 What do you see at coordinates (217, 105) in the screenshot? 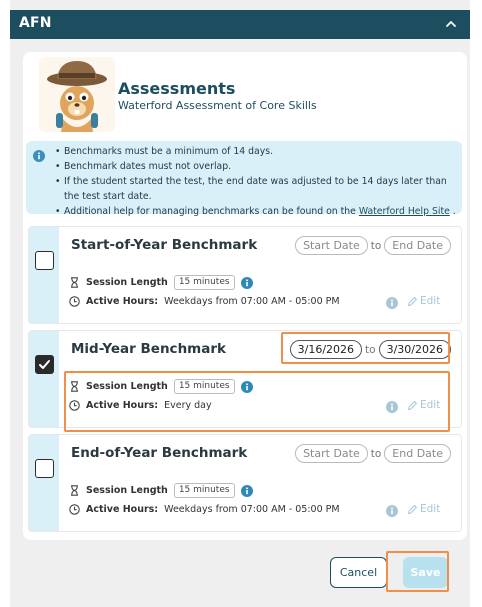
I see `page-subtitle: Waterford Assessment of Core Skills` at bounding box center [217, 105].